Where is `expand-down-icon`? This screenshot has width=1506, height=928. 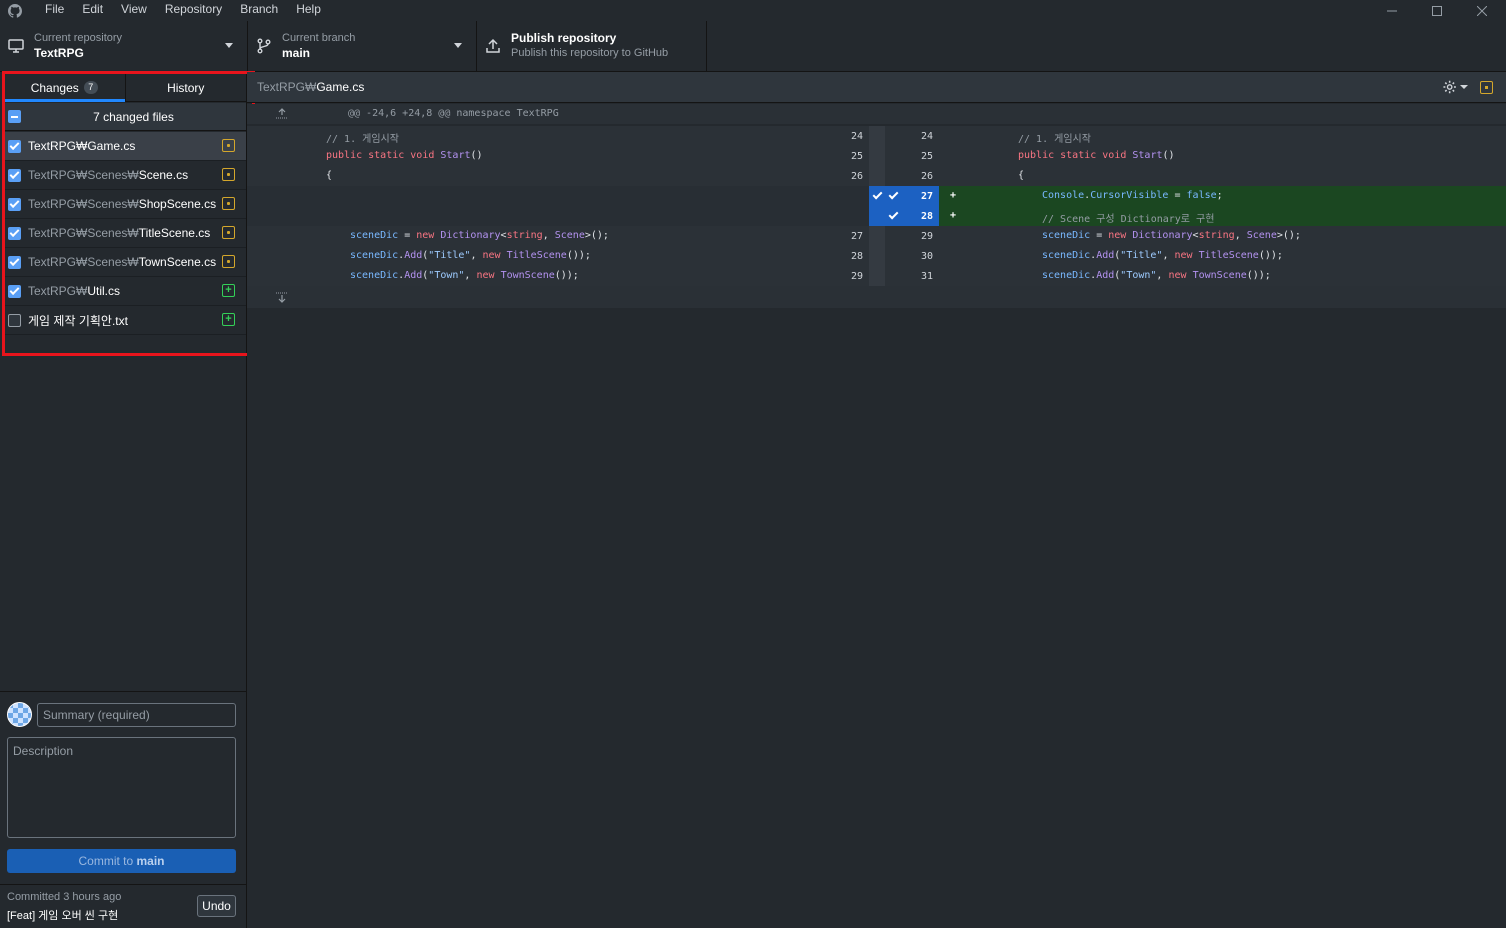 expand-down-icon is located at coordinates (282, 297).